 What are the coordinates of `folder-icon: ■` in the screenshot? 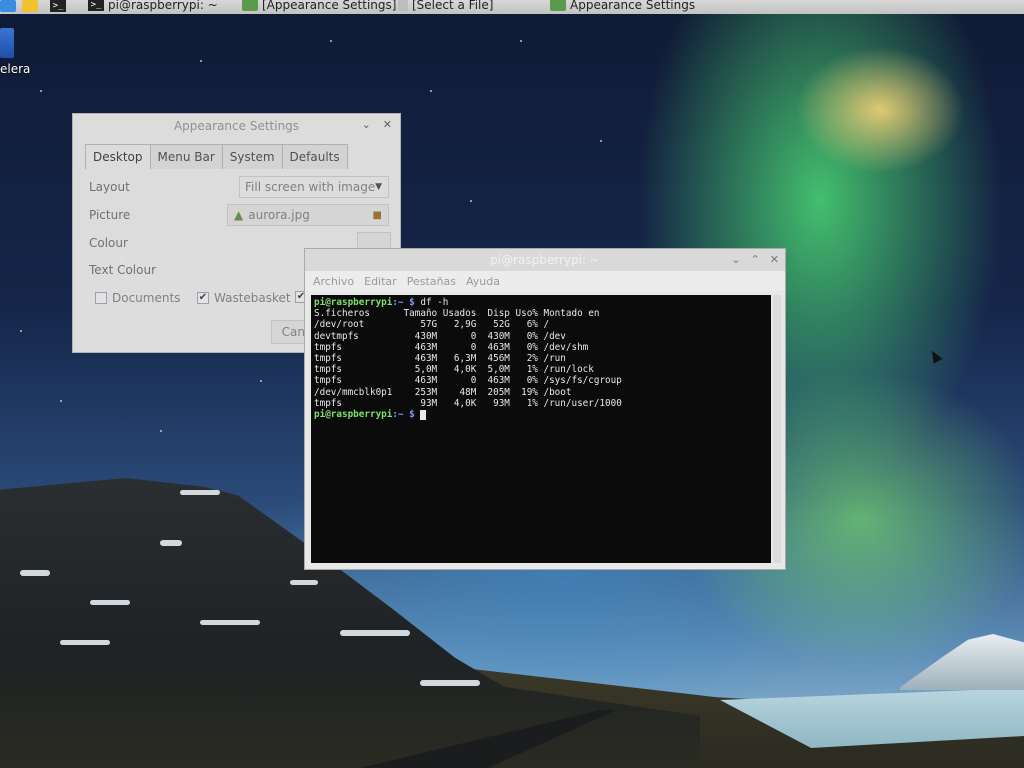 It's located at (377, 215).